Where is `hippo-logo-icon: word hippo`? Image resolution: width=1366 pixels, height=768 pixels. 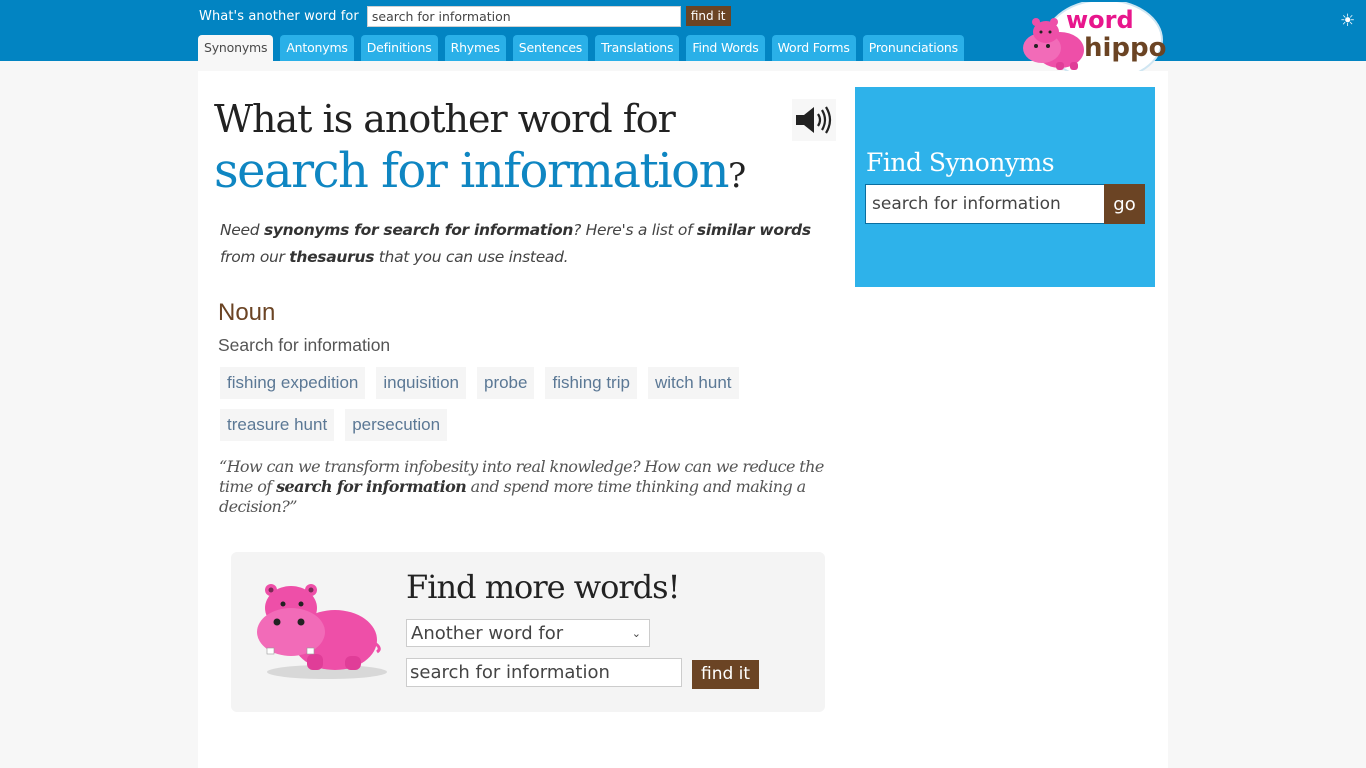
hippo-logo-icon: word hippo is located at coordinates (1095, 40).